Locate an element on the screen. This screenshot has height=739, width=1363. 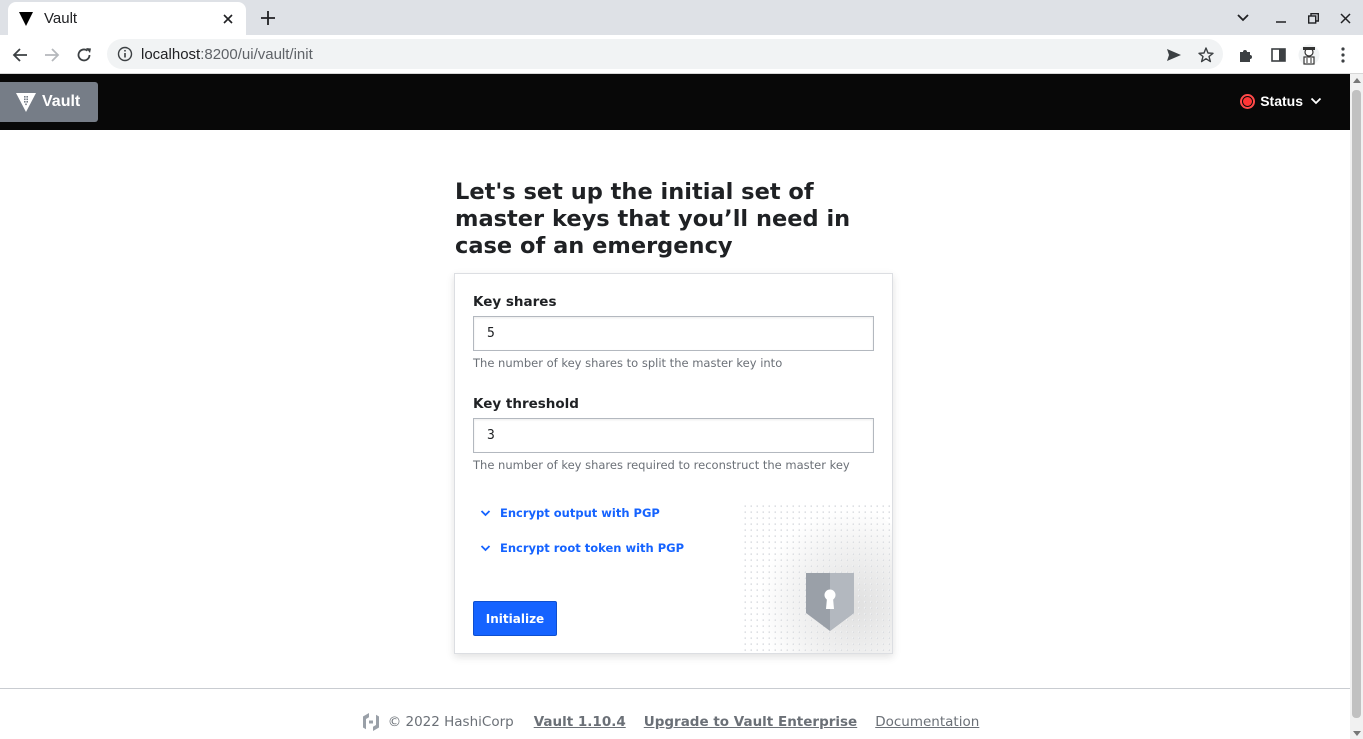
encrypt-root-token-pgp-toggle: Encrypt root token with PGP is located at coordinates (582, 548).